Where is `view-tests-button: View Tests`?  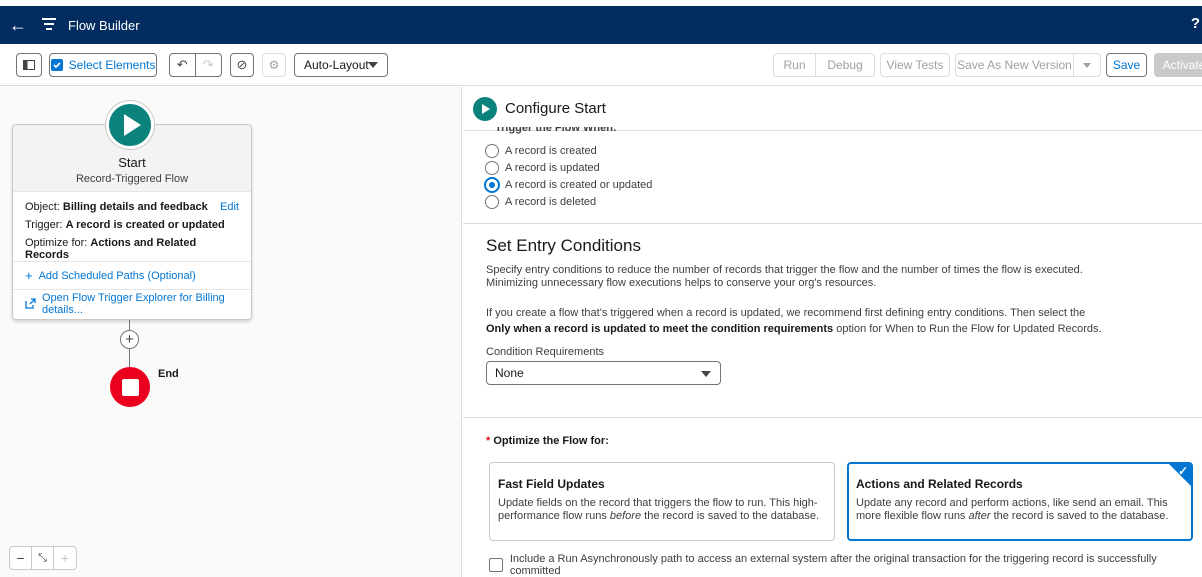 view-tests-button: View Tests is located at coordinates (915, 65).